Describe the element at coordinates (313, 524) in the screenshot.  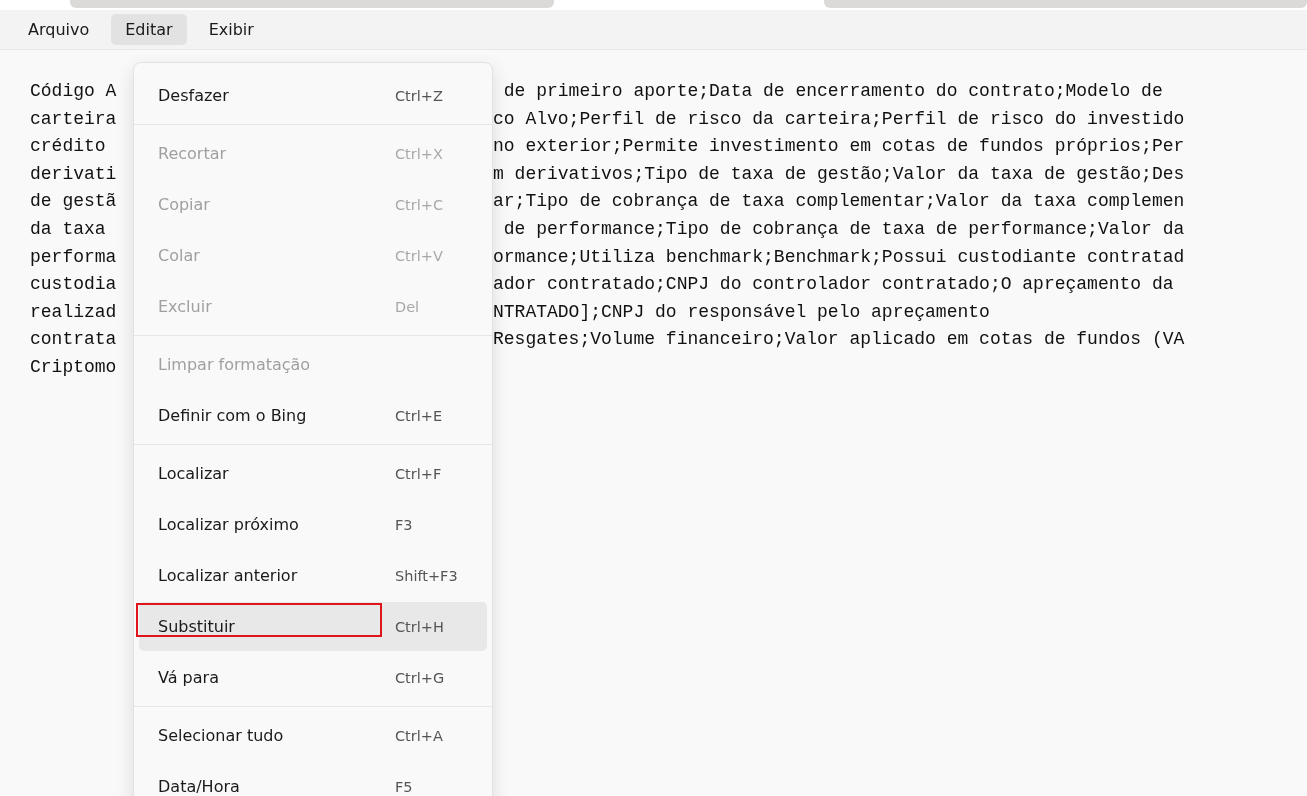
I see `menu-item: Localizar próximo F3` at that location.